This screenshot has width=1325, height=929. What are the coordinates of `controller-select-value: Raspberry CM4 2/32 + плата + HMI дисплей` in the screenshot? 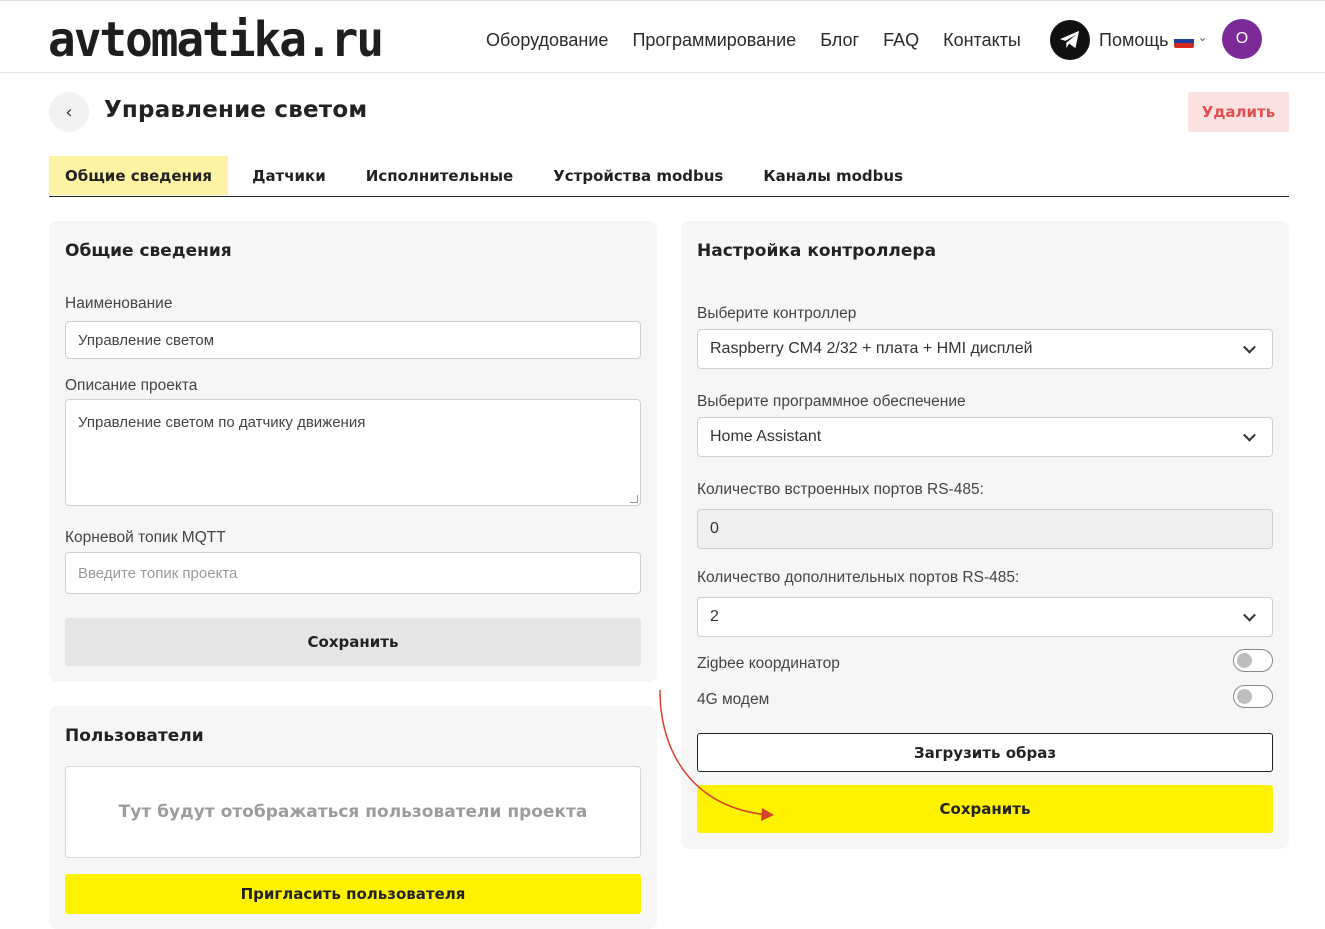 It's located at (871, 348).